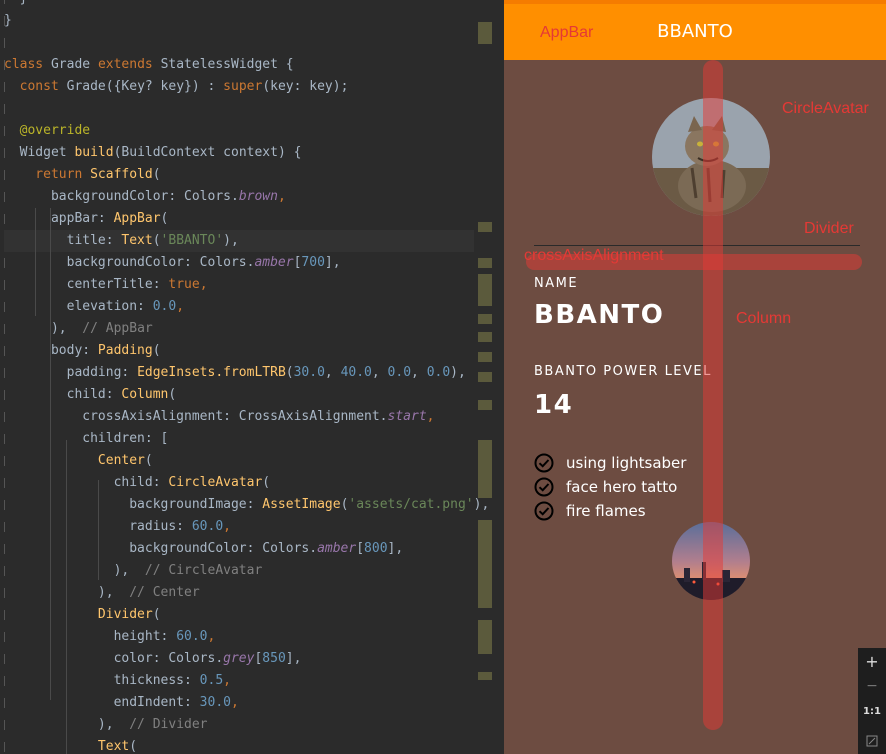 The width and height of the screenshot is (886, 754). Describe the element at coordinates (114, 658) in the screenshot. I see `code-token: color: Colors.` at that location.